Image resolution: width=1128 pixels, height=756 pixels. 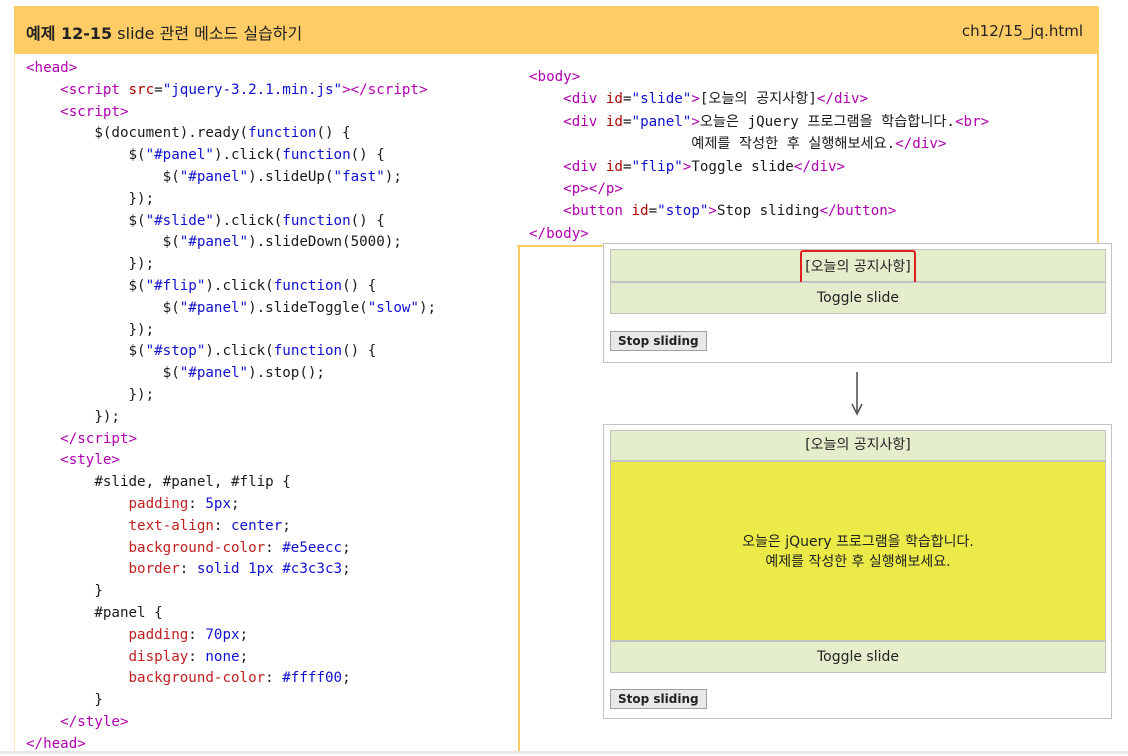 I want to click on down-arrow-icon, so click(x=857, y=394).